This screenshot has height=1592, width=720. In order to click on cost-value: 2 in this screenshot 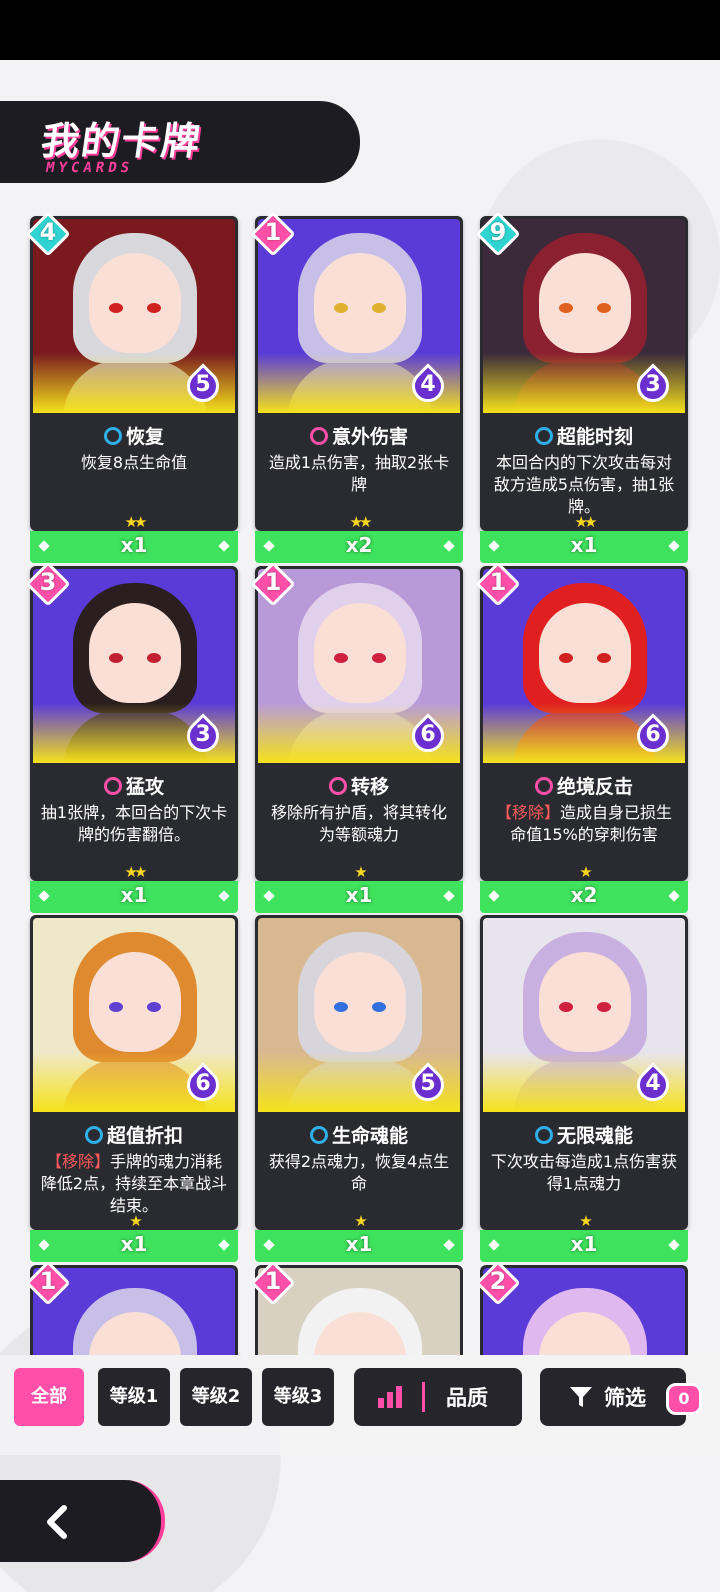, I will do `click(498, 1281)`.